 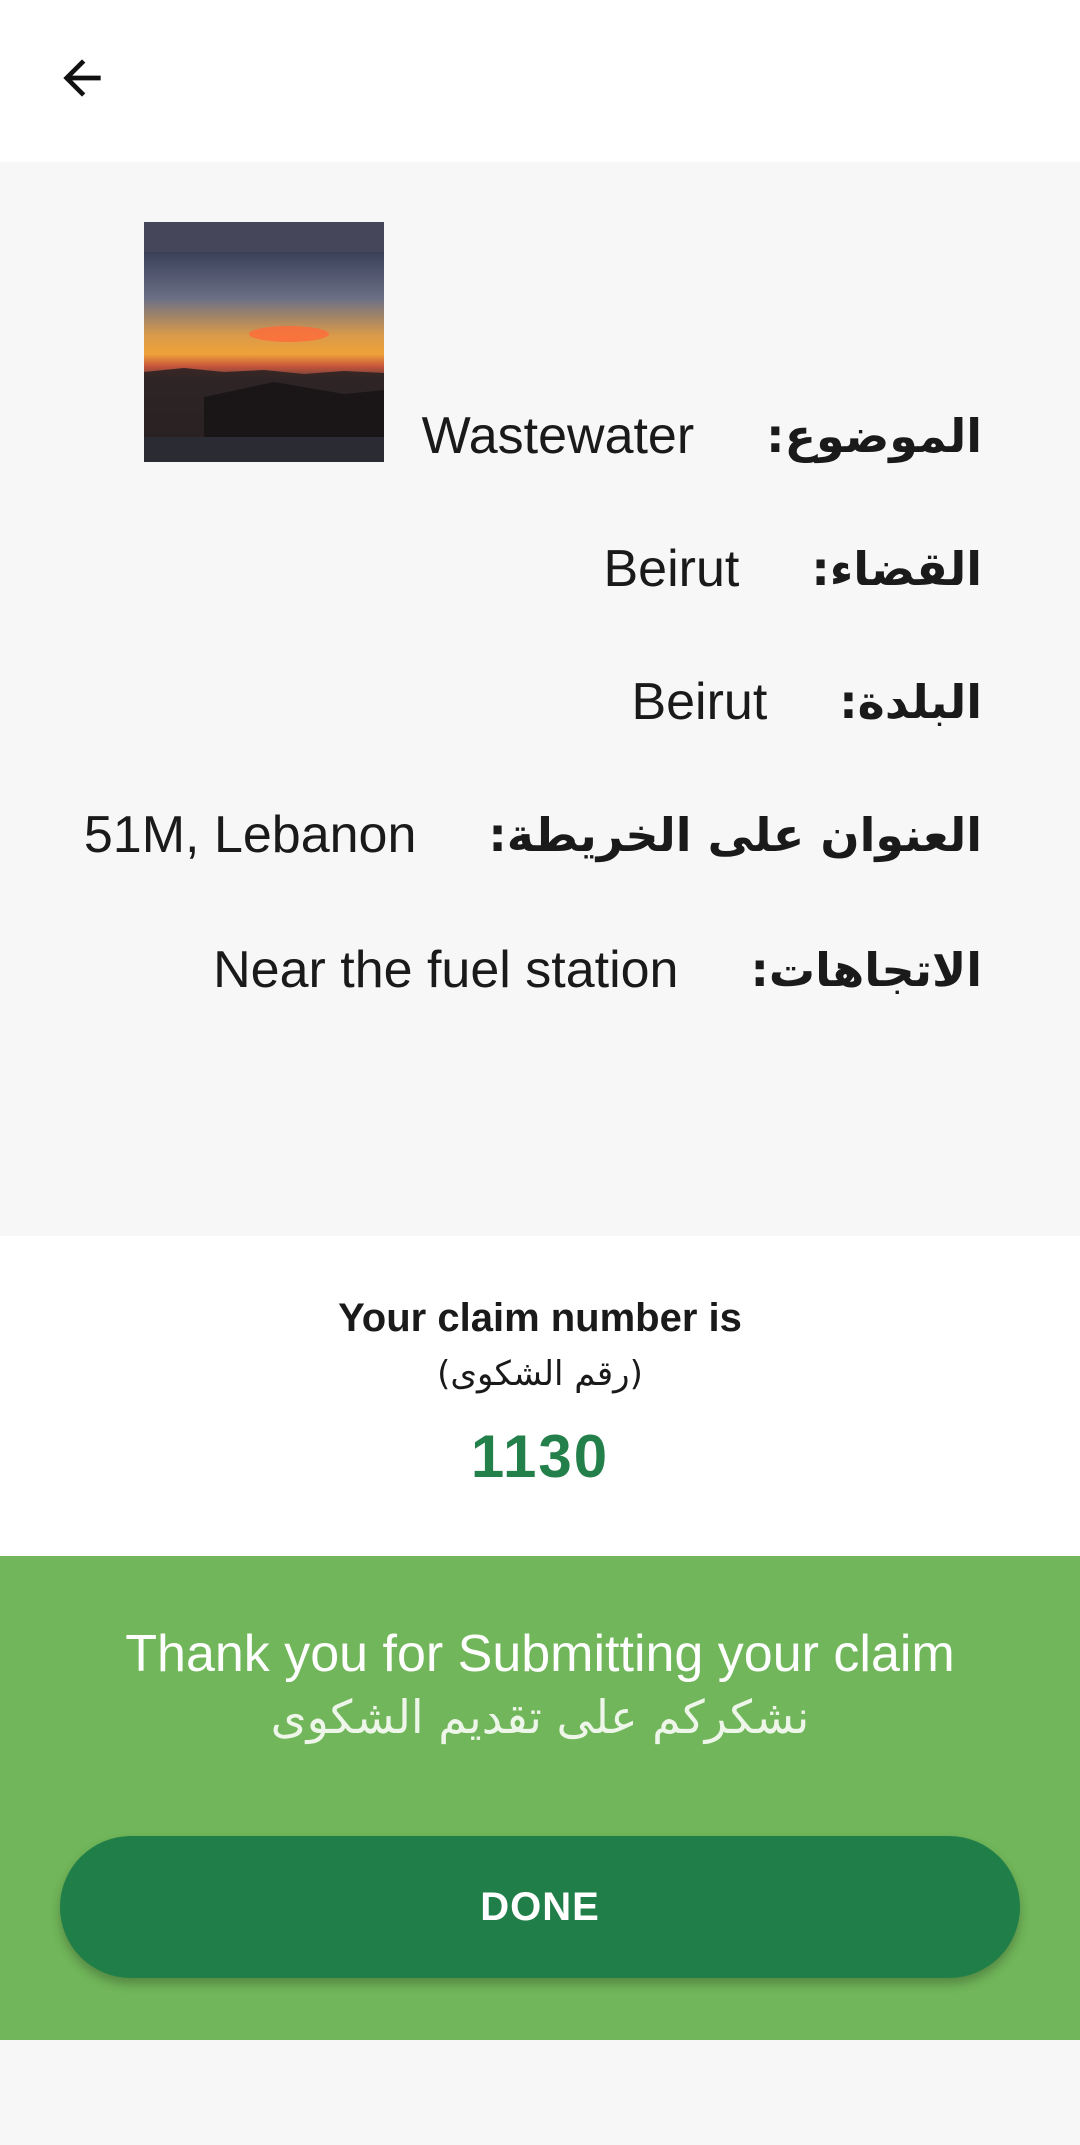 What do you see at coordinates (558, 436) in the screenshot?
I see `subject-value: Wastewater` at bounding box center [558, 436].